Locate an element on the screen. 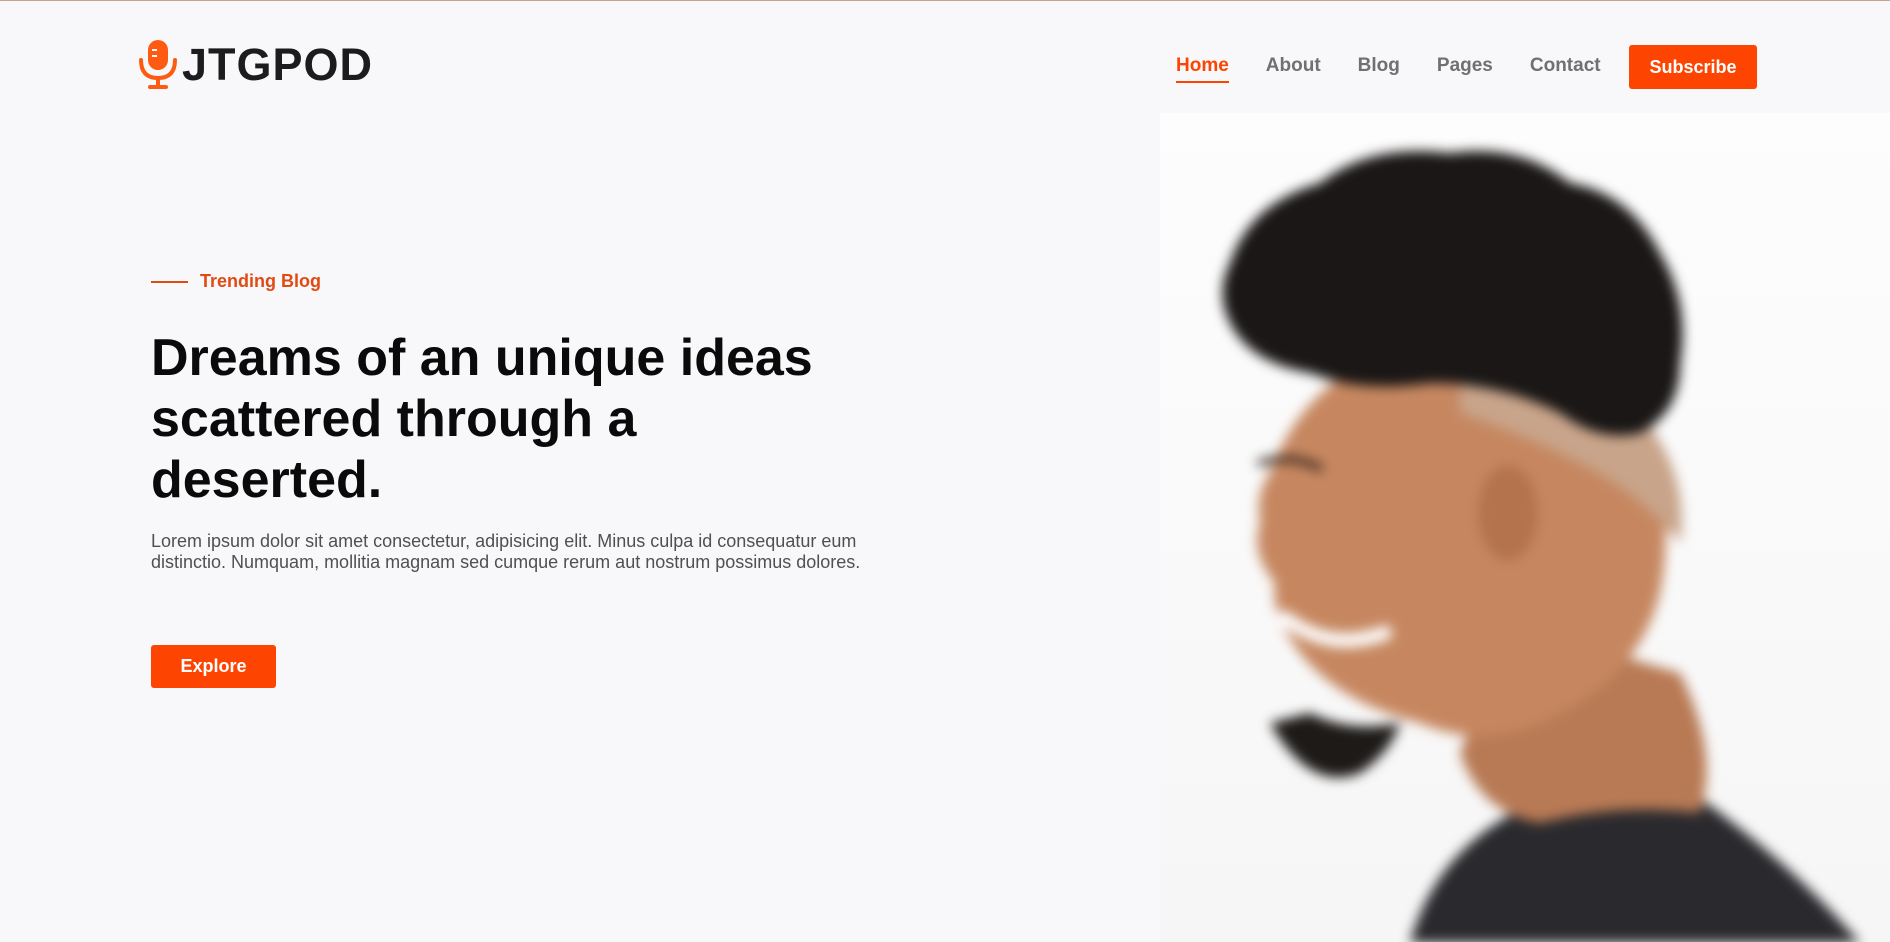 This screenshot has width=1890, height=942. microphone-icon is located at coordinates (158, 64).